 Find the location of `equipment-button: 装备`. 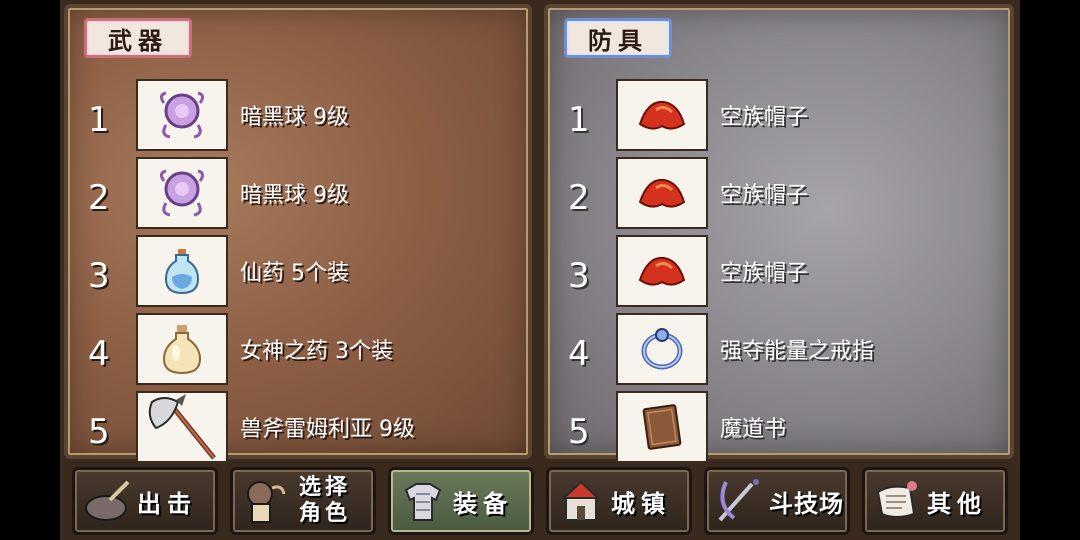

equipment-button: 装备 is located at coordinates (461, 501).